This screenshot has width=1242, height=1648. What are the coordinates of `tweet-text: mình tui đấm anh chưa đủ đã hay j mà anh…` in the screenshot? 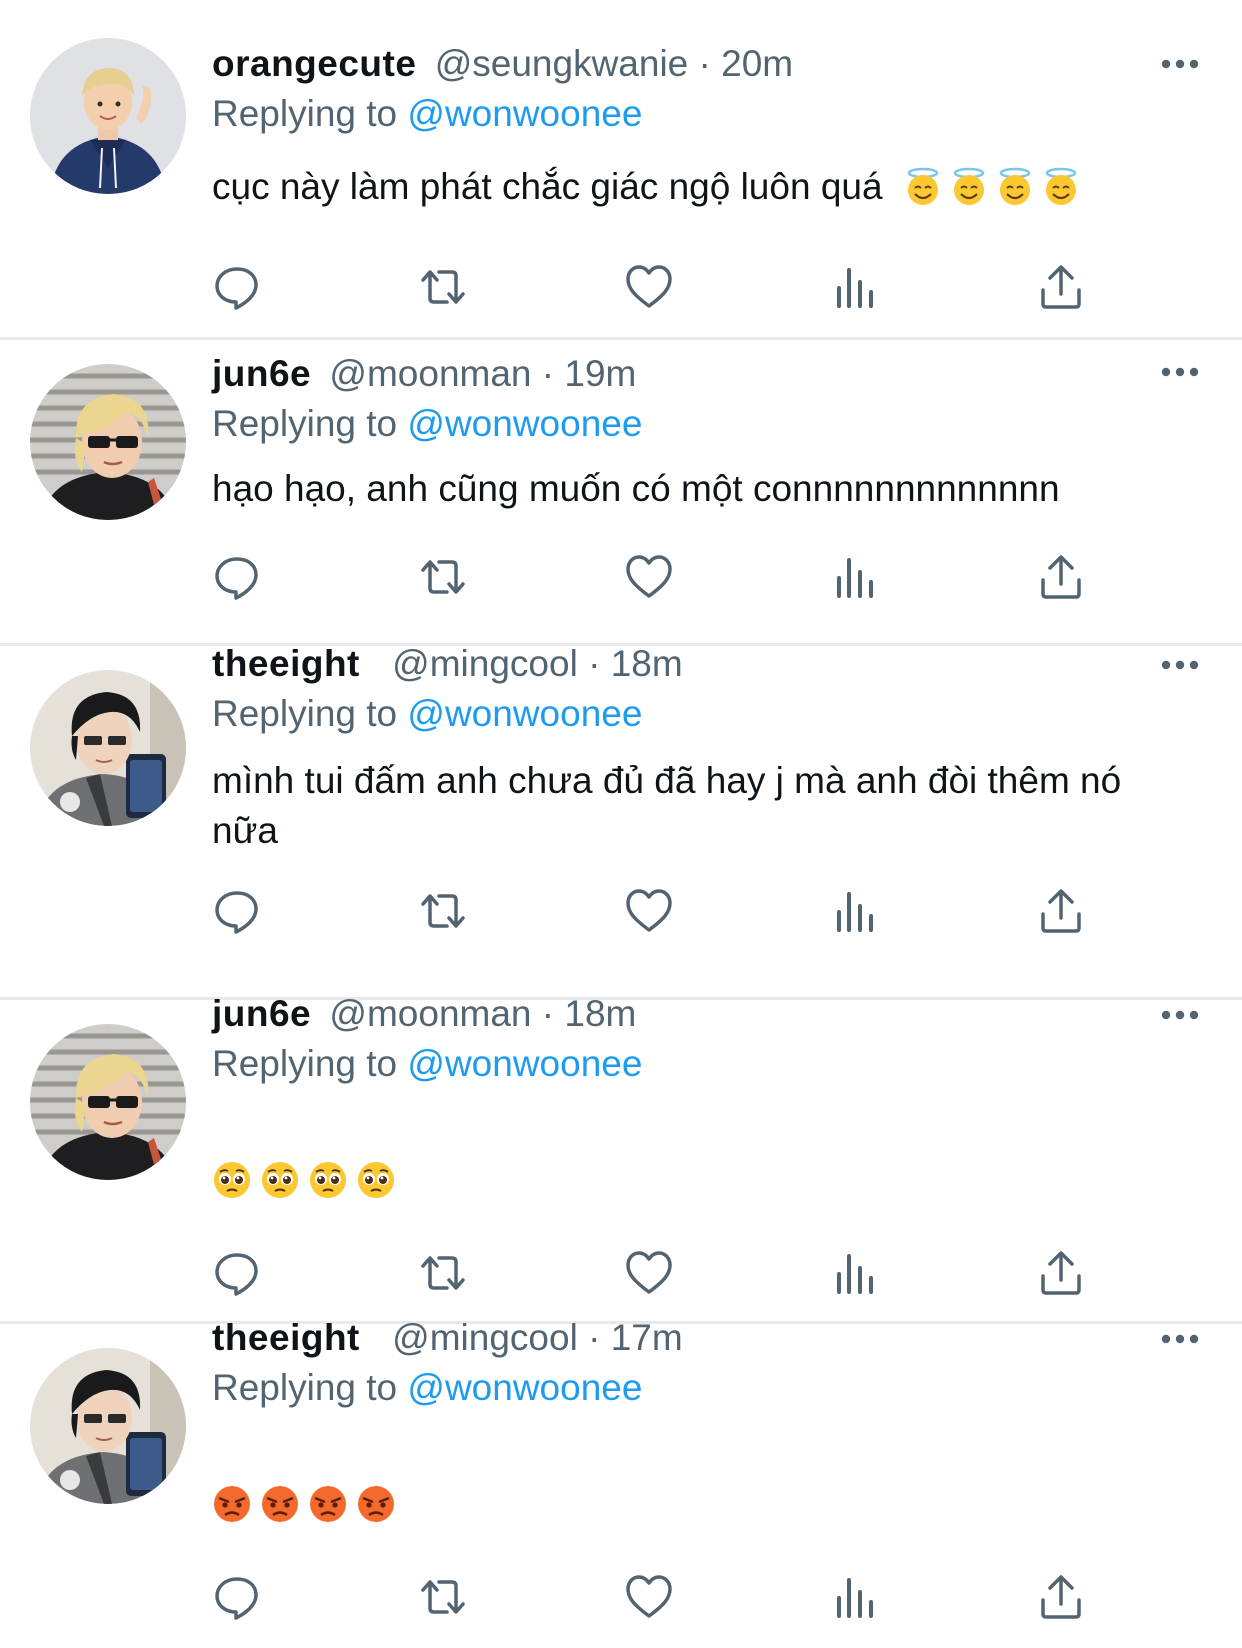 It's located at (702, 806).